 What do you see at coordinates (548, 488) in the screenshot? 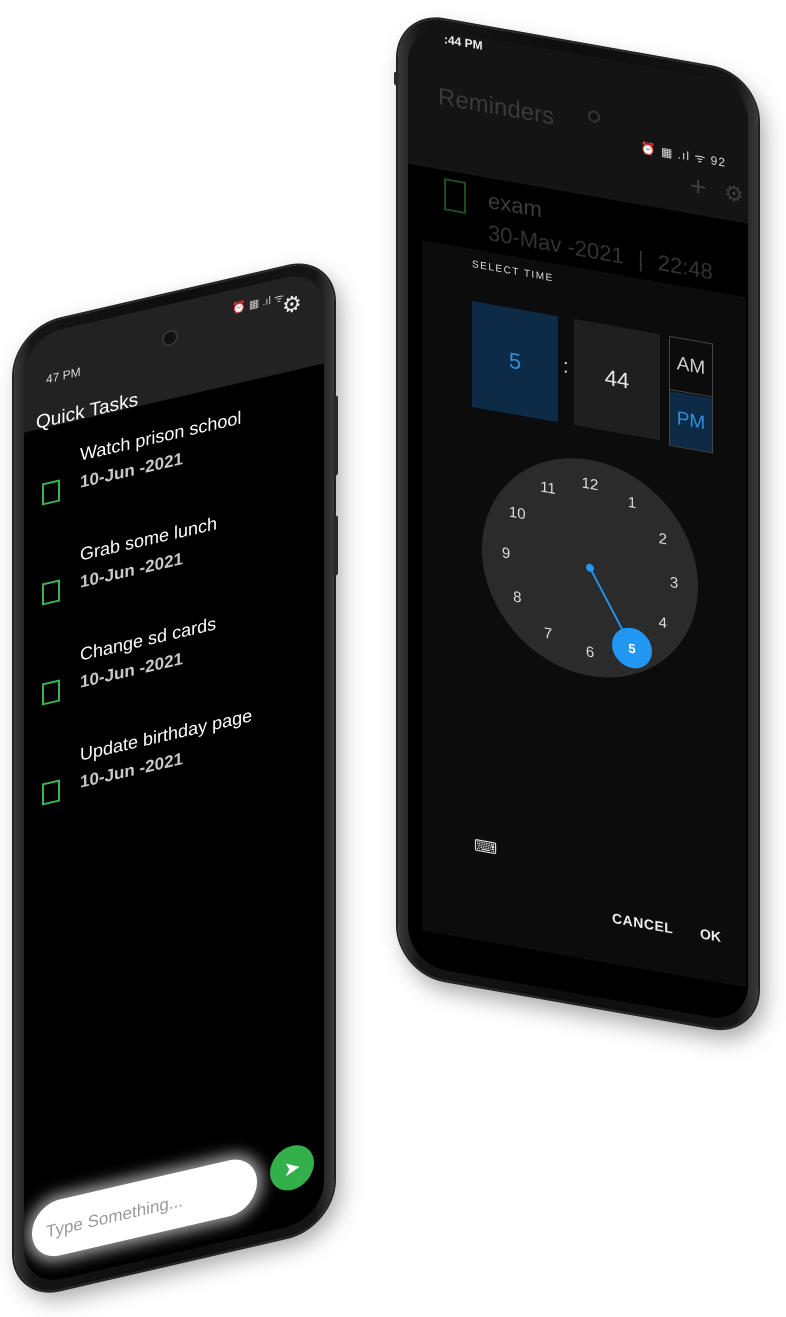
I see `clock-number: 11` at bounding box center [548, 488].